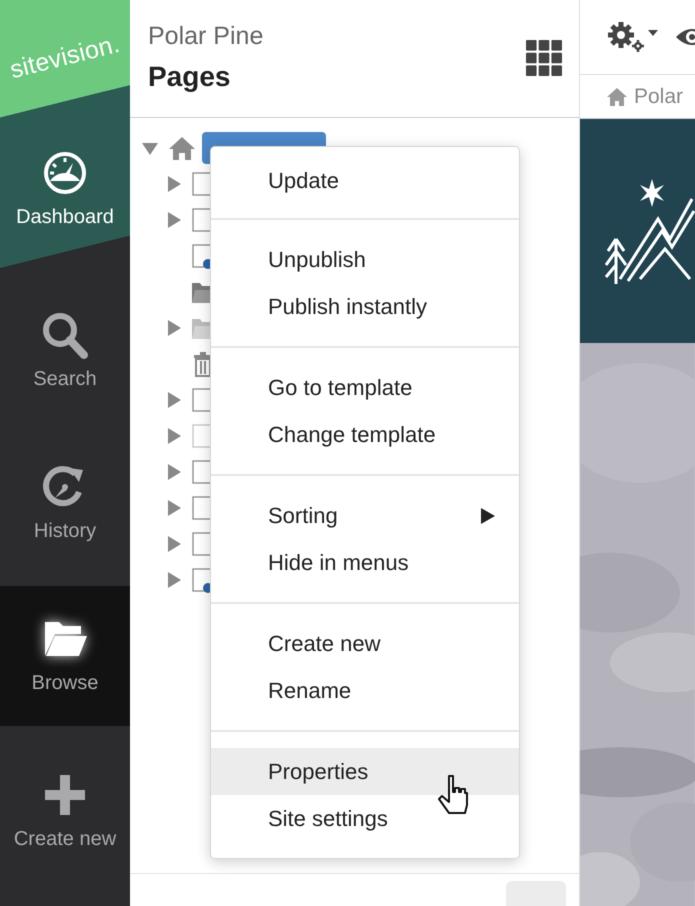 This screenshot has width=695, height=906. What do you see at coordinates (365, 306) in the screenshot?
I see `menu-item: Publish instantly` at bounding box center [365, 306].